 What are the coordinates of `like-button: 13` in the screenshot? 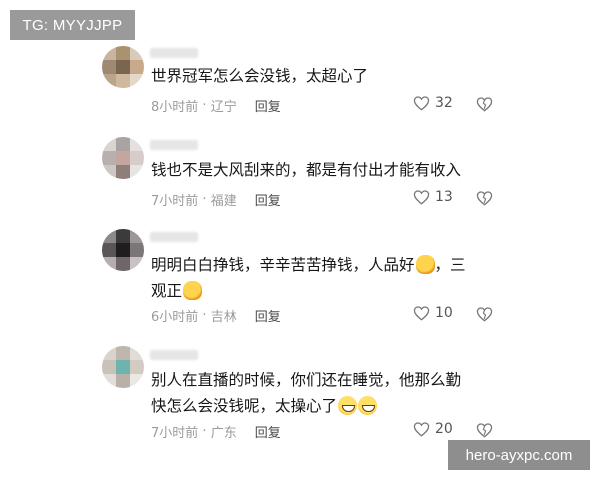 It's located at (433, 197).